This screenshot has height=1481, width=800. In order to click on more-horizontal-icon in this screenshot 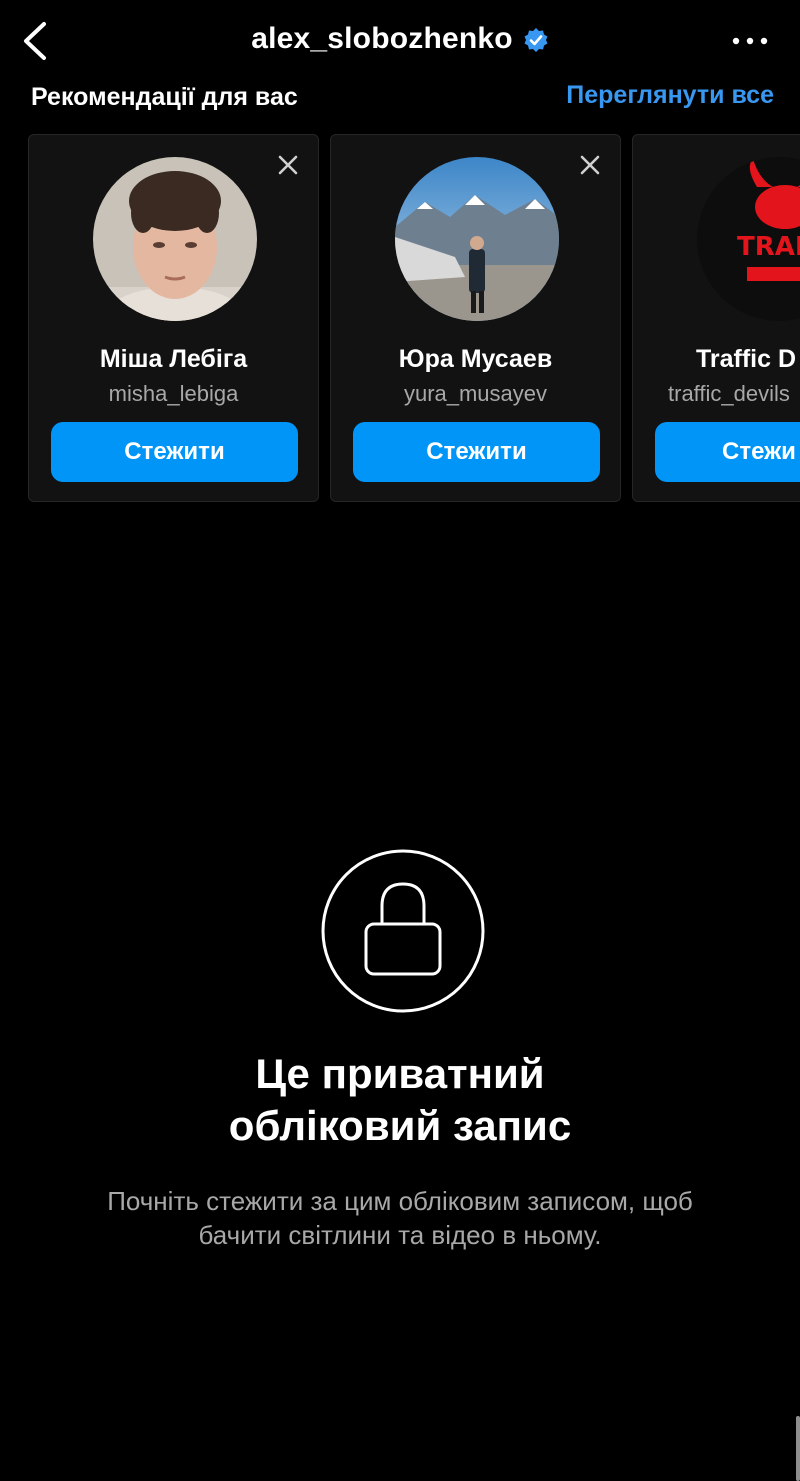, I will do `click(750, 41)`.